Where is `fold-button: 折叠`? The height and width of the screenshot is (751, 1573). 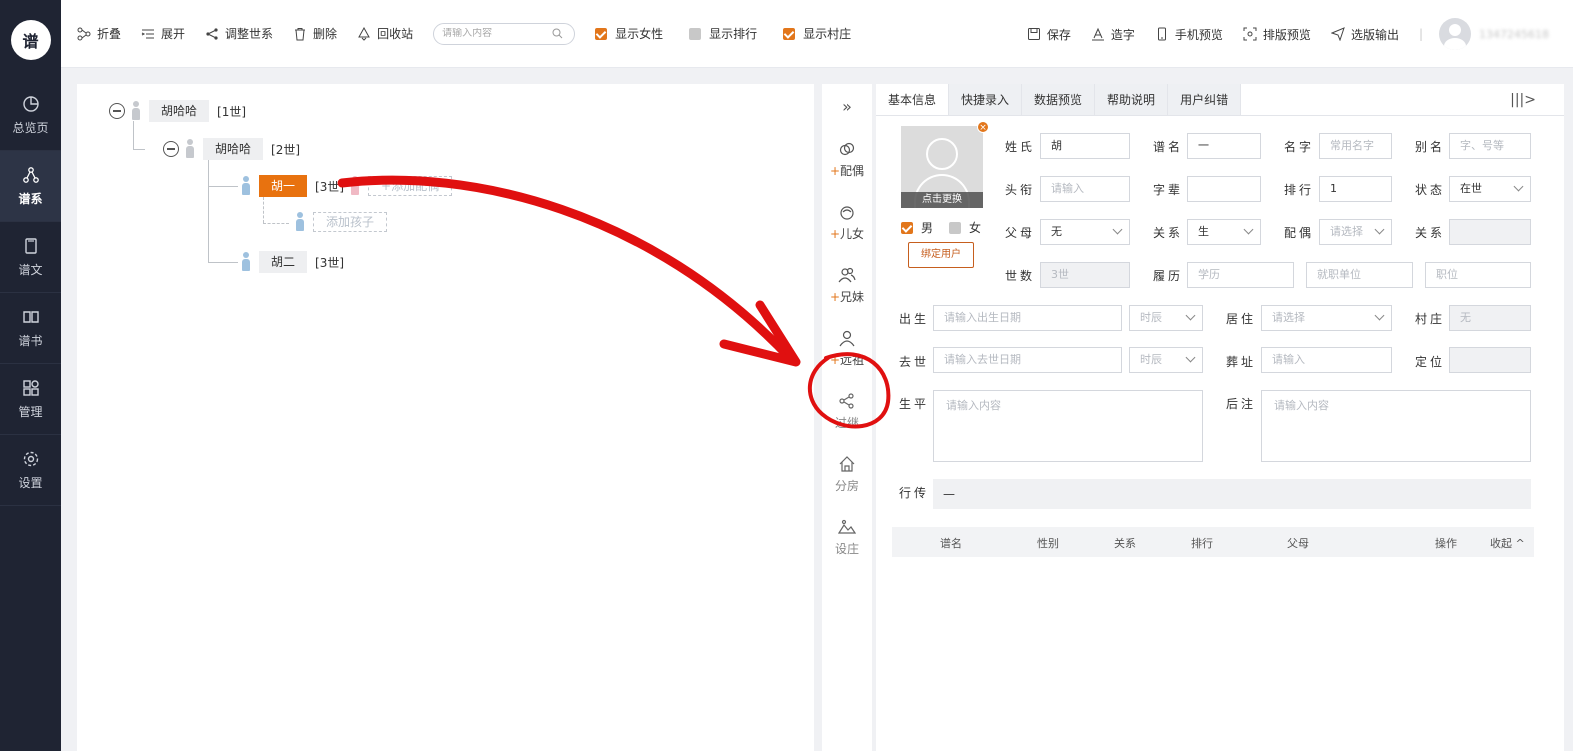
fold-button: 折叠 is located at coordinates (99, 33).